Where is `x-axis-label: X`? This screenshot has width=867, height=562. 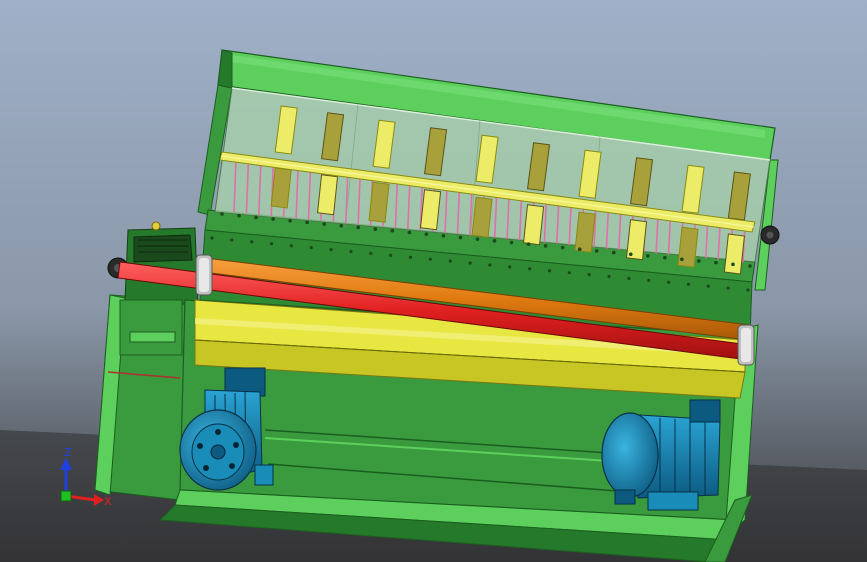
x-axis-label: X is located at coordinates (108, 501).